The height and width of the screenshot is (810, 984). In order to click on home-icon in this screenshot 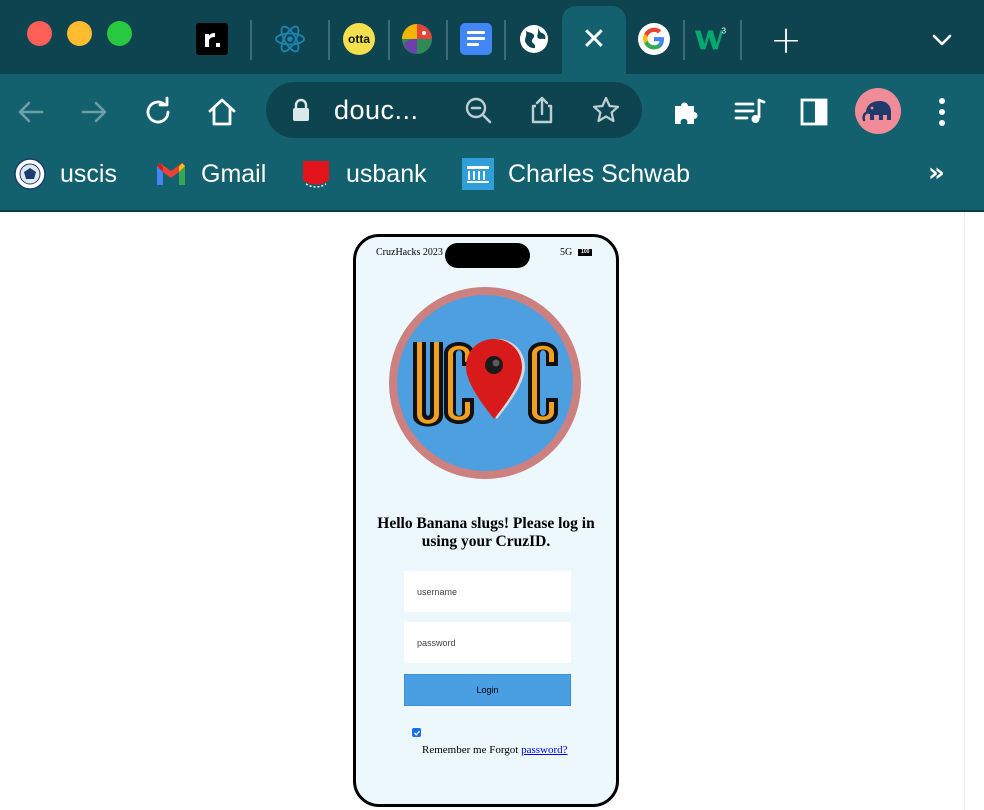, I will do `click(222, 112)`.